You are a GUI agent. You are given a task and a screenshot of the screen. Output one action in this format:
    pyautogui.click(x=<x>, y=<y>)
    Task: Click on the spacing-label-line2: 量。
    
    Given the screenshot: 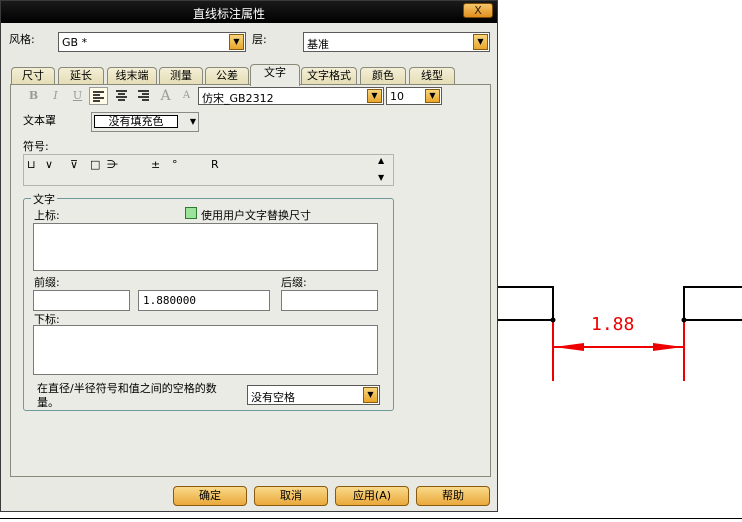 What is the action you would take?
    pyautogui.click(x=48, y=402)
    